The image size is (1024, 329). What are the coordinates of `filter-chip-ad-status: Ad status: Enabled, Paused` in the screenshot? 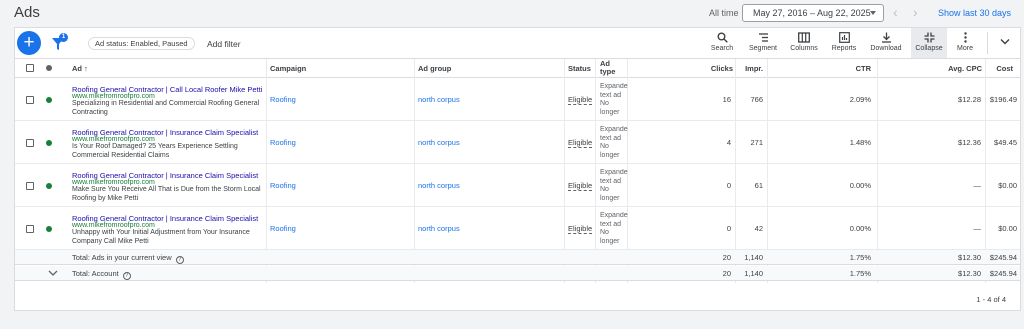 It's located at (141, 43).